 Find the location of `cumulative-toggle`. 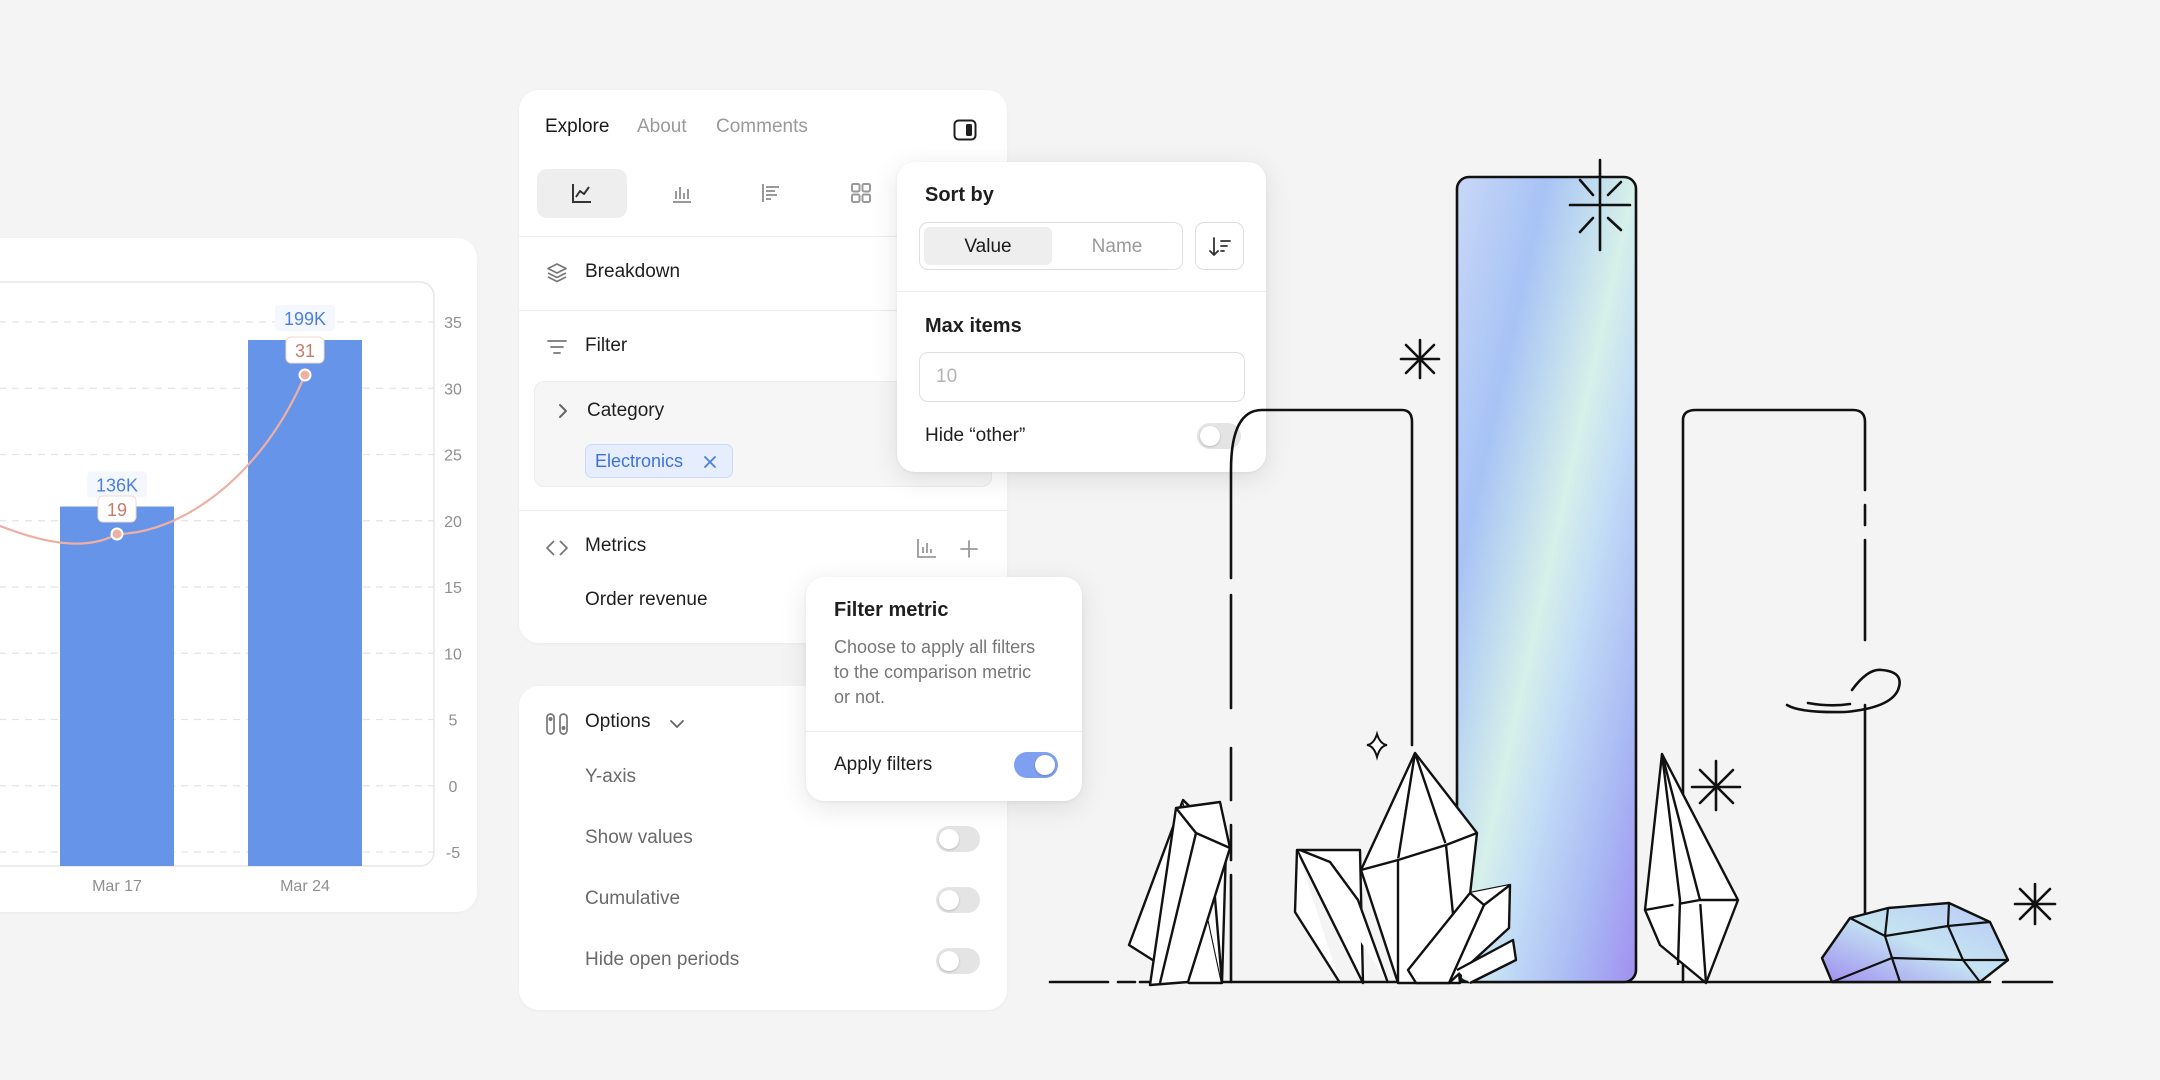

cumulative-toggle is located at coordinates (958, 900).